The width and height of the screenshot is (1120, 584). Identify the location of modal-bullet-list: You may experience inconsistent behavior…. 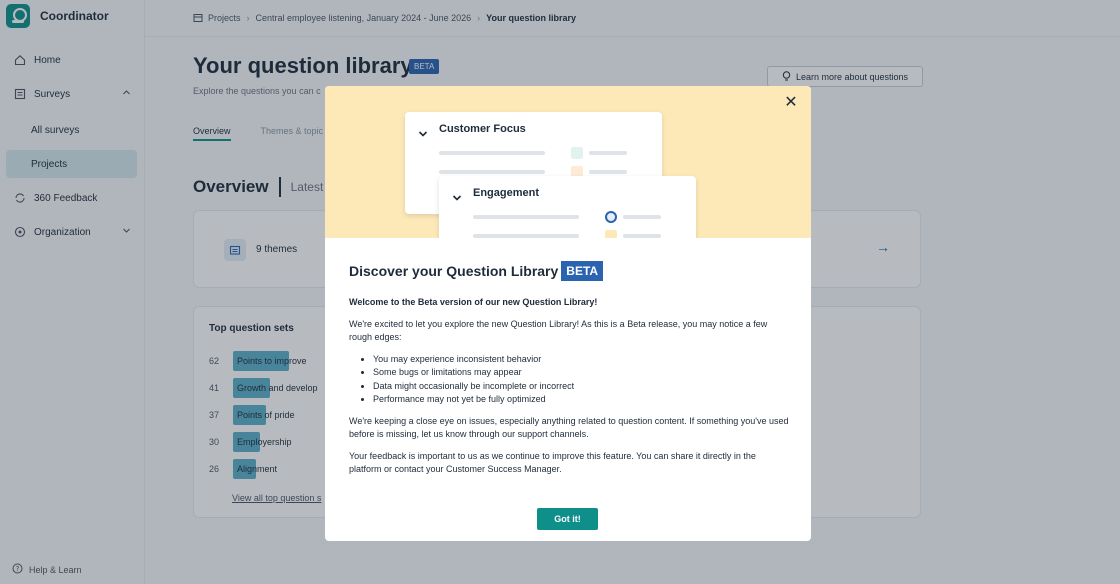
(581, 380).